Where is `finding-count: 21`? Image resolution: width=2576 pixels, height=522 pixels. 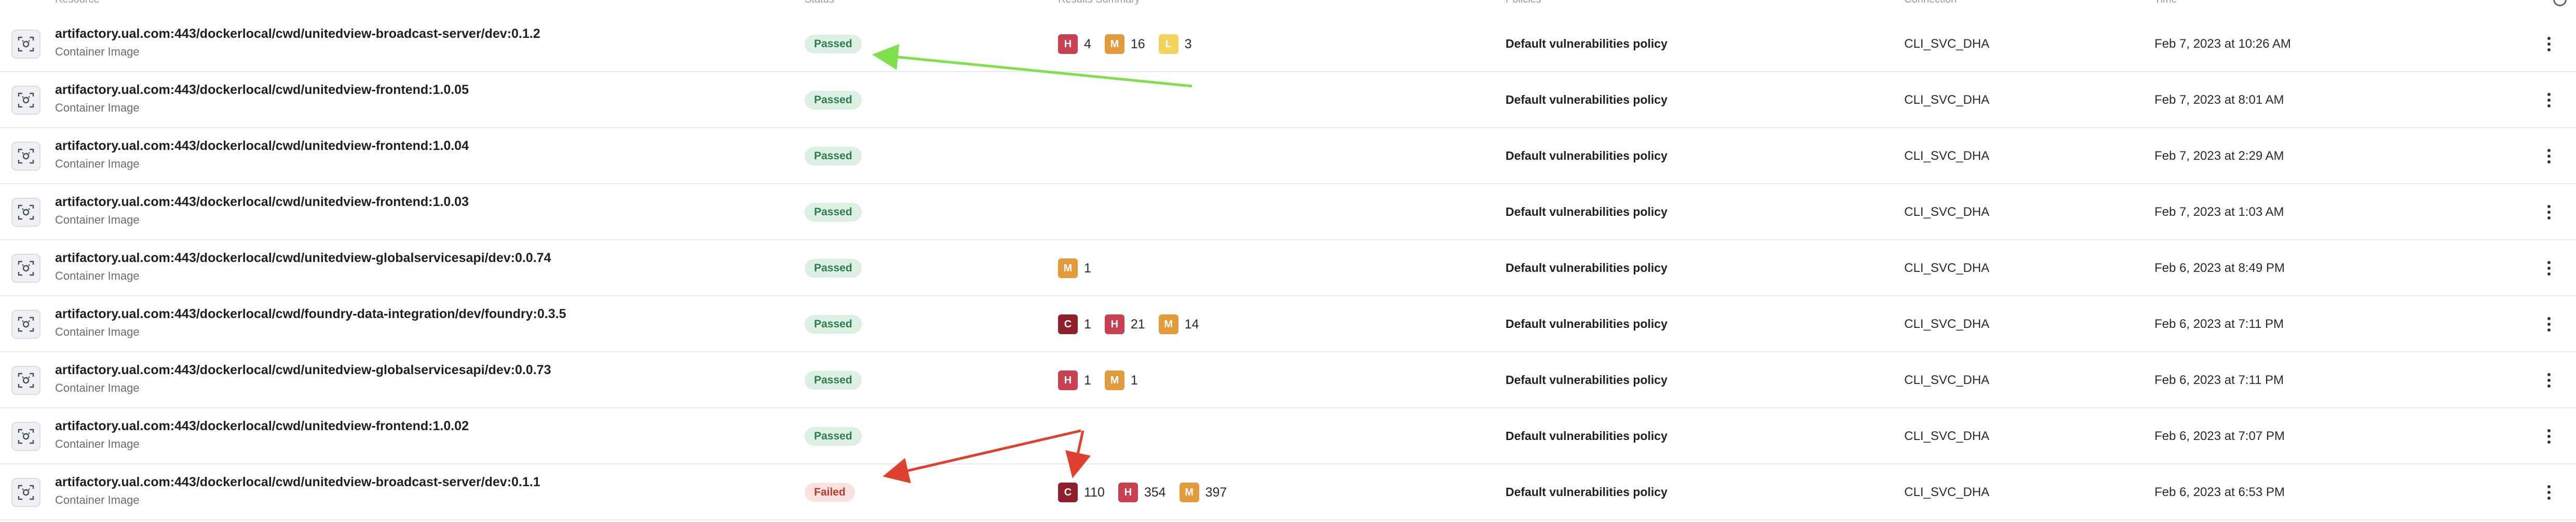 finding-count: 21 is located at coordinates (1137, 324).